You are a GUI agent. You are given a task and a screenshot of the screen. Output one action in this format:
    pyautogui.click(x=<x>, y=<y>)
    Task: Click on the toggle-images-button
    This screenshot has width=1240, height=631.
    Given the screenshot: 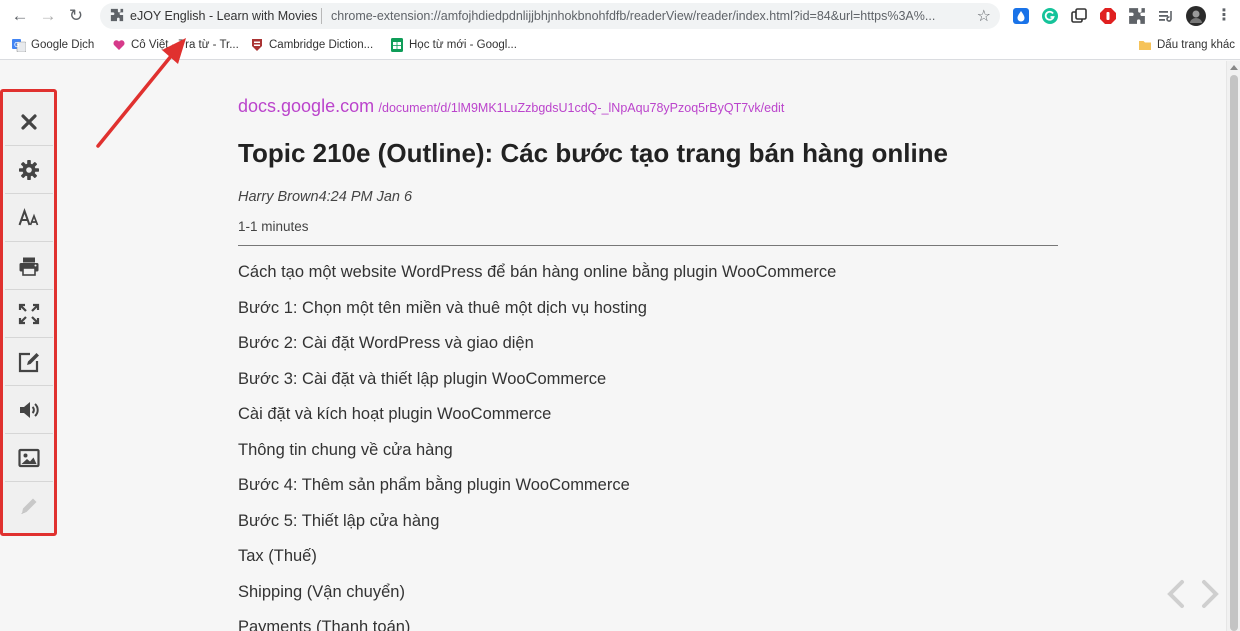 What is the action you would take?
    pyautogui.click(x=29, y=458)
    